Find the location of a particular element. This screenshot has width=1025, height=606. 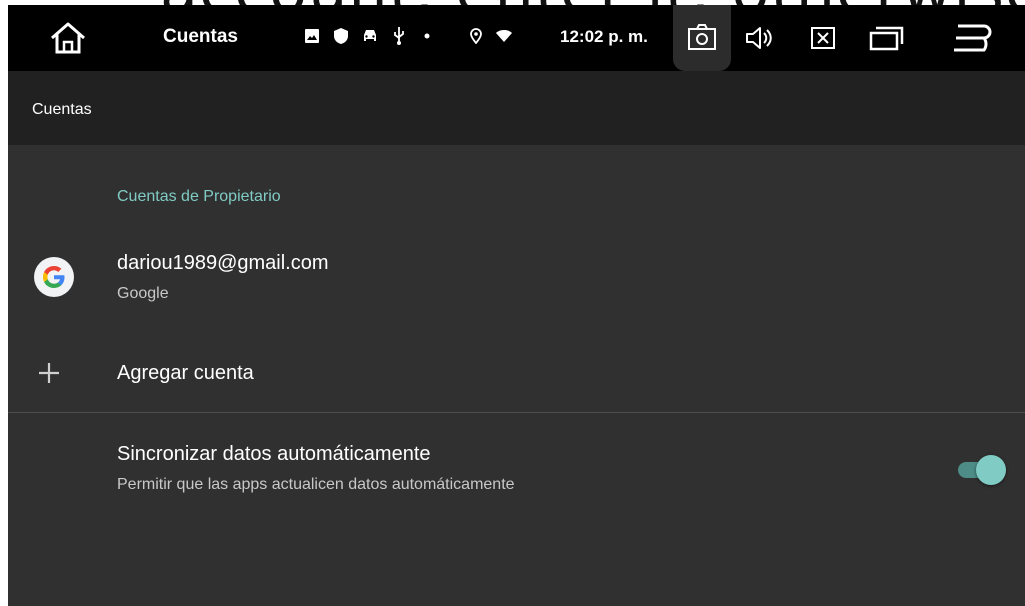

clock: 12:02 p. m. is located at coordinates (604, 36).